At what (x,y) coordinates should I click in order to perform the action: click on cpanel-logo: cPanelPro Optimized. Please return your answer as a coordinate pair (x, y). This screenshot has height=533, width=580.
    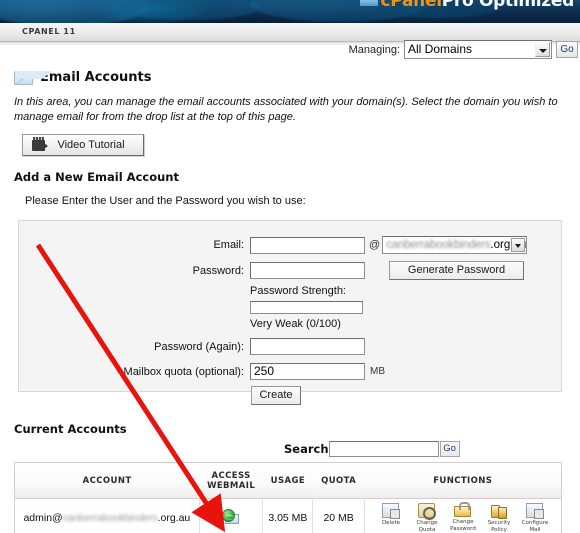
    Looking at the image, I should click on (467, 5).